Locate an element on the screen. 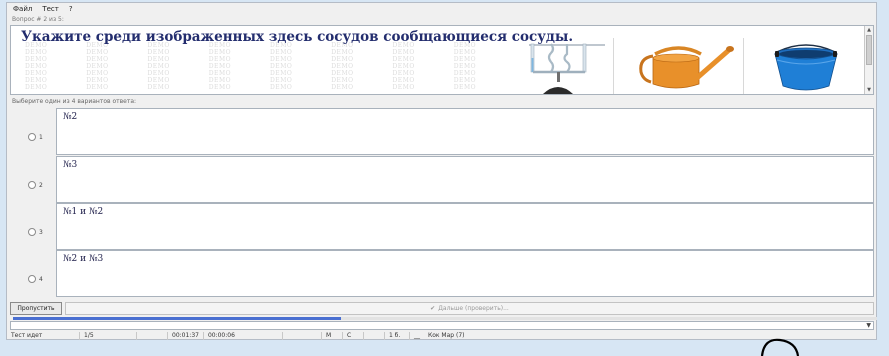 The height and width of the screenshot is (356, 889). answer-option-2: 2 №3 is located at coordinates (442, 179).